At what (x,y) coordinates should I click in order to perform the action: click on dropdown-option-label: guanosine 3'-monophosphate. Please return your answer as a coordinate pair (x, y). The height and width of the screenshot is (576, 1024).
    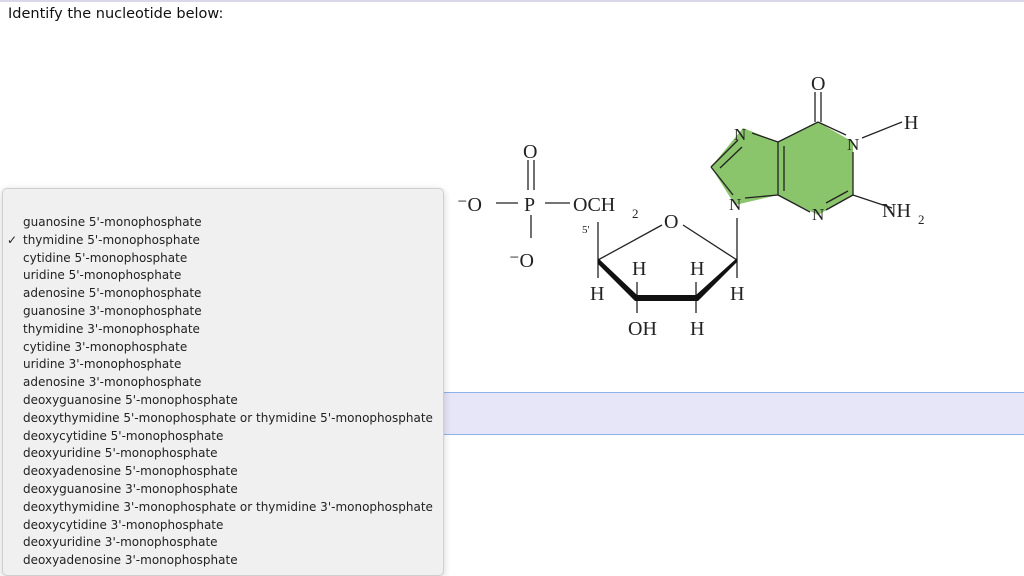
    Looking at the image, I should click on (112, 310).